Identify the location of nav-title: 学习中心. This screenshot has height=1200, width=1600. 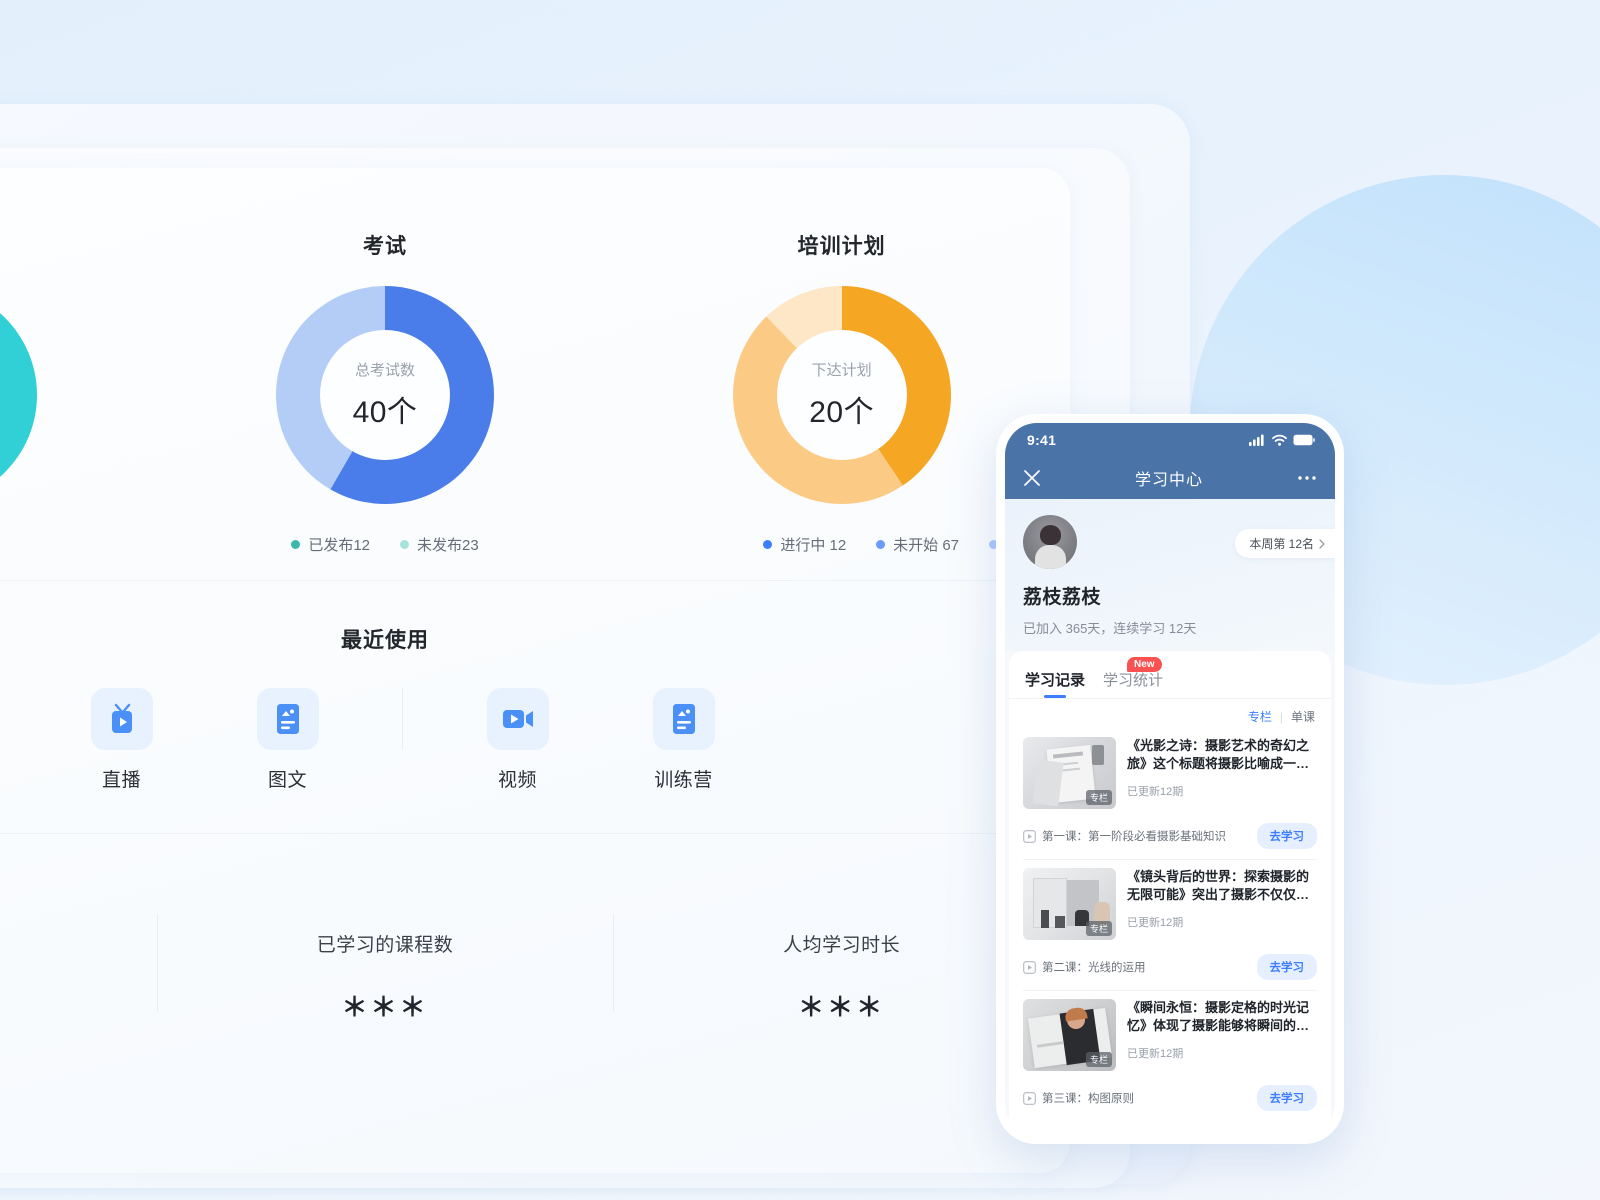
(1168, 480).